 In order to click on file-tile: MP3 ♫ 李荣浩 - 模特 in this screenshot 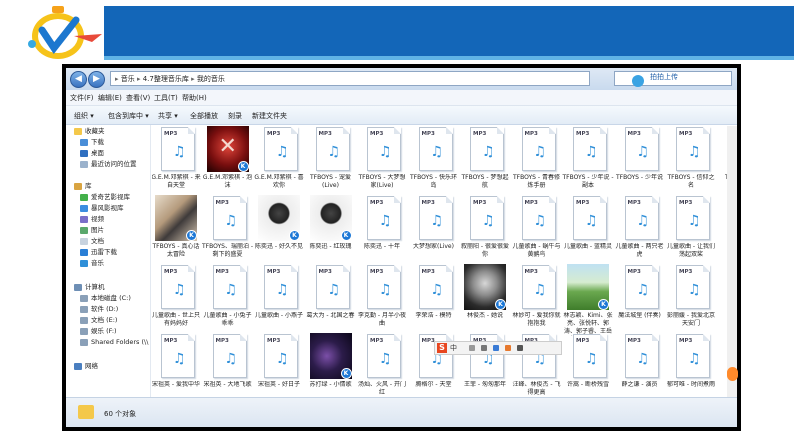, I will do `click(434, 300)`.